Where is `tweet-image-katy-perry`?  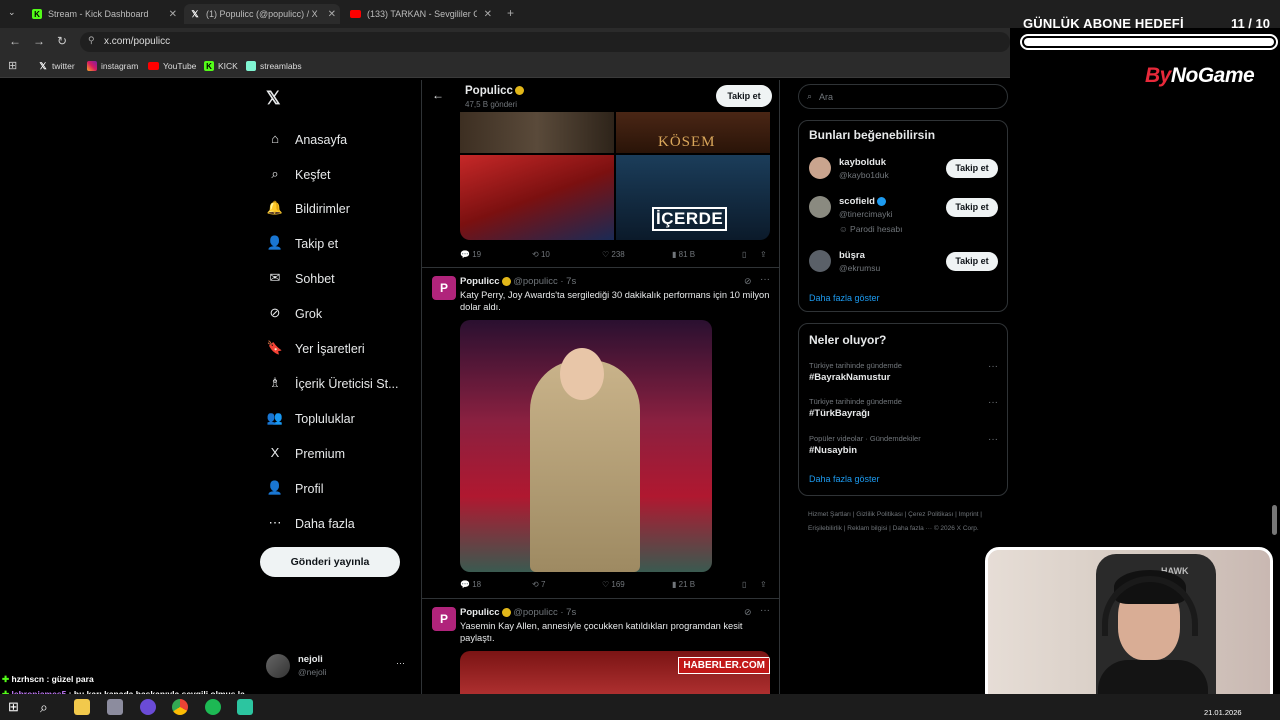
tweet-image-katy-perry is located at coordinates (586, 446).